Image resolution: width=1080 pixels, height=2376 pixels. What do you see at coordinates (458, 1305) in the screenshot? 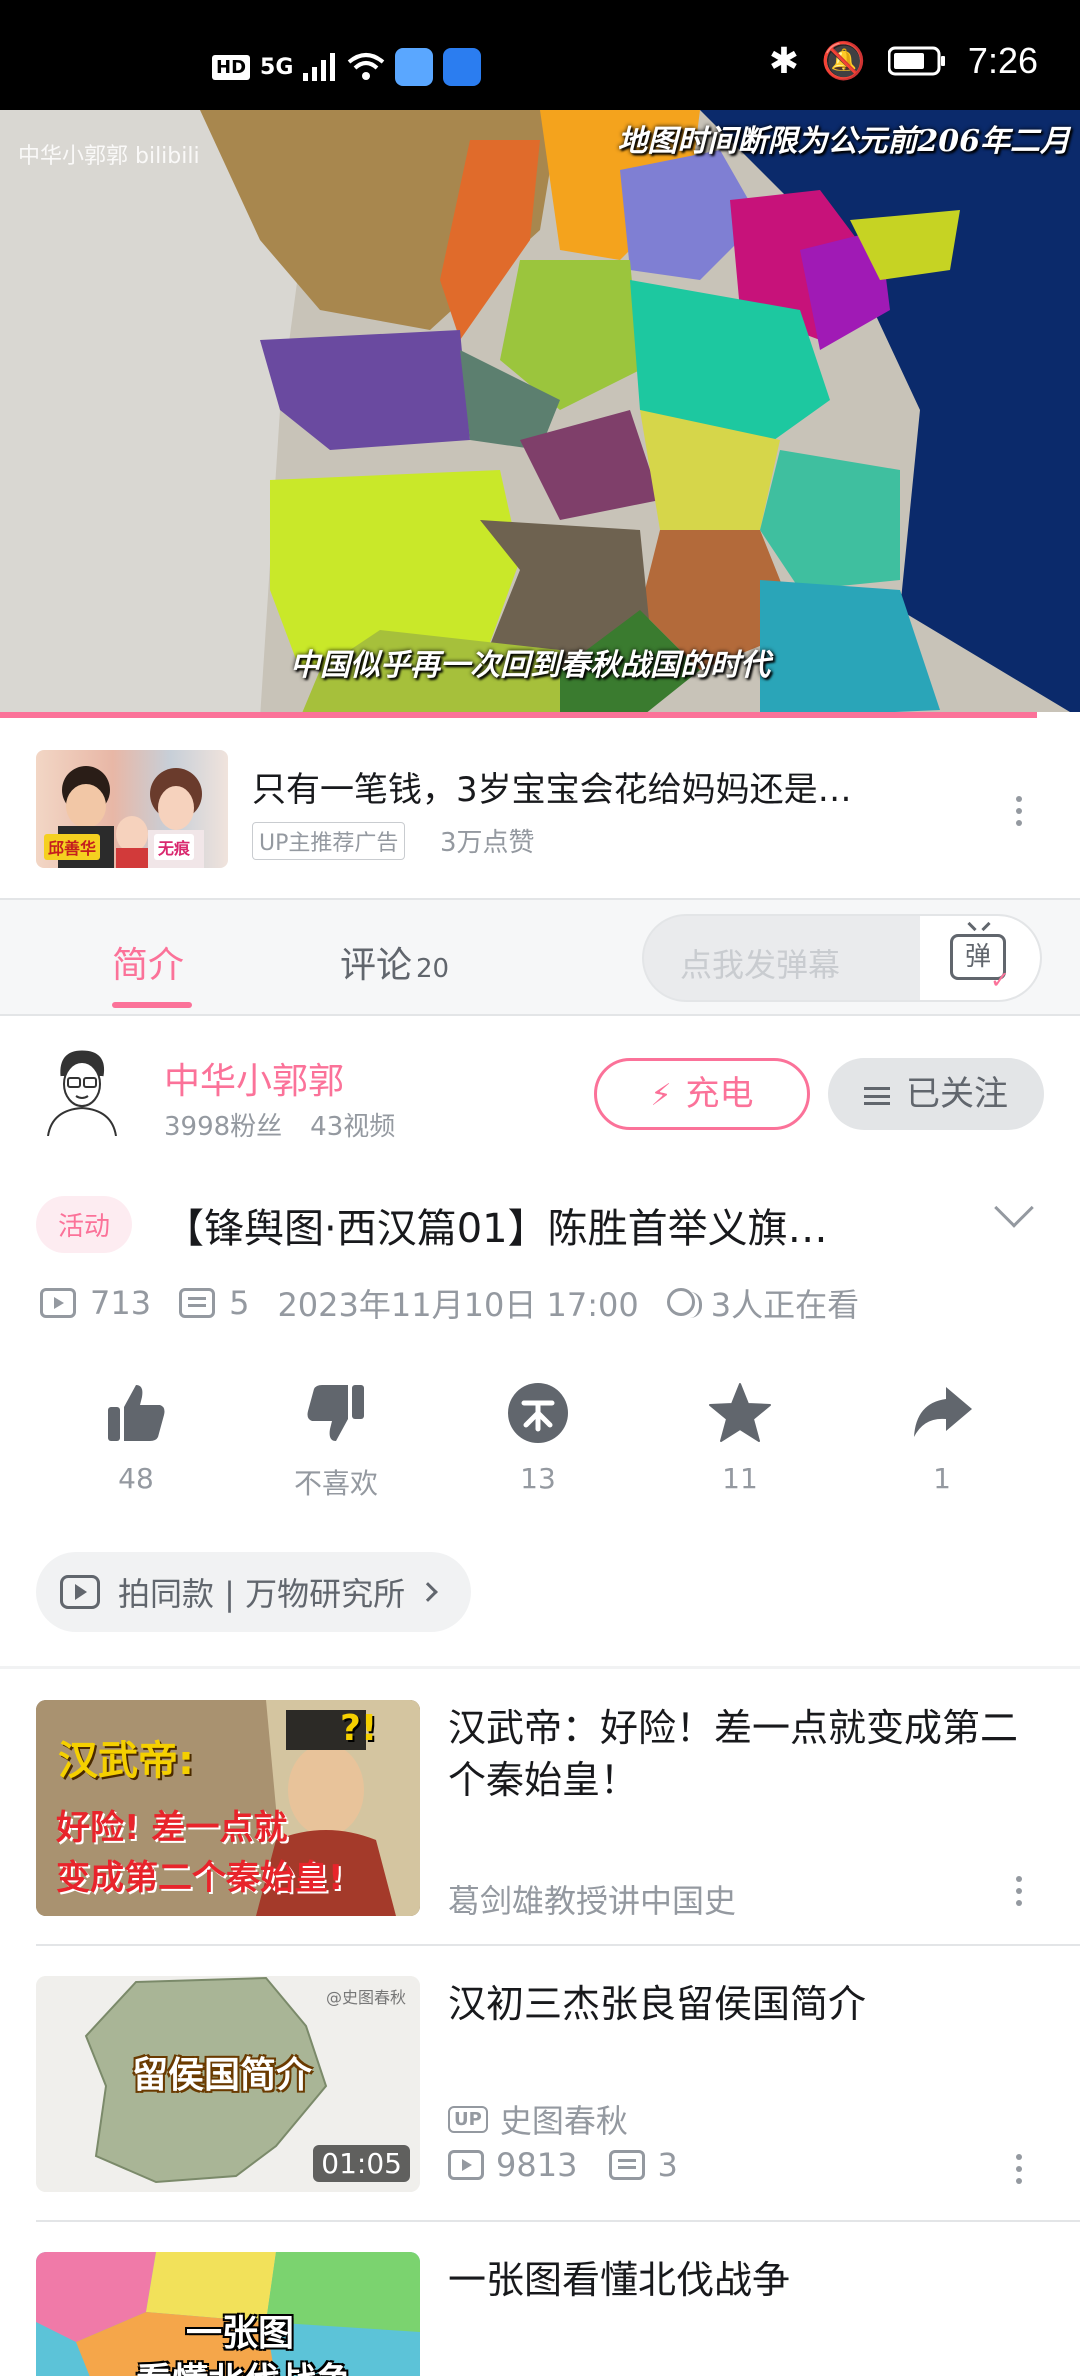
I see `publish-date: 2023年11月10日 17:00` at bounding box center [458, 1305].